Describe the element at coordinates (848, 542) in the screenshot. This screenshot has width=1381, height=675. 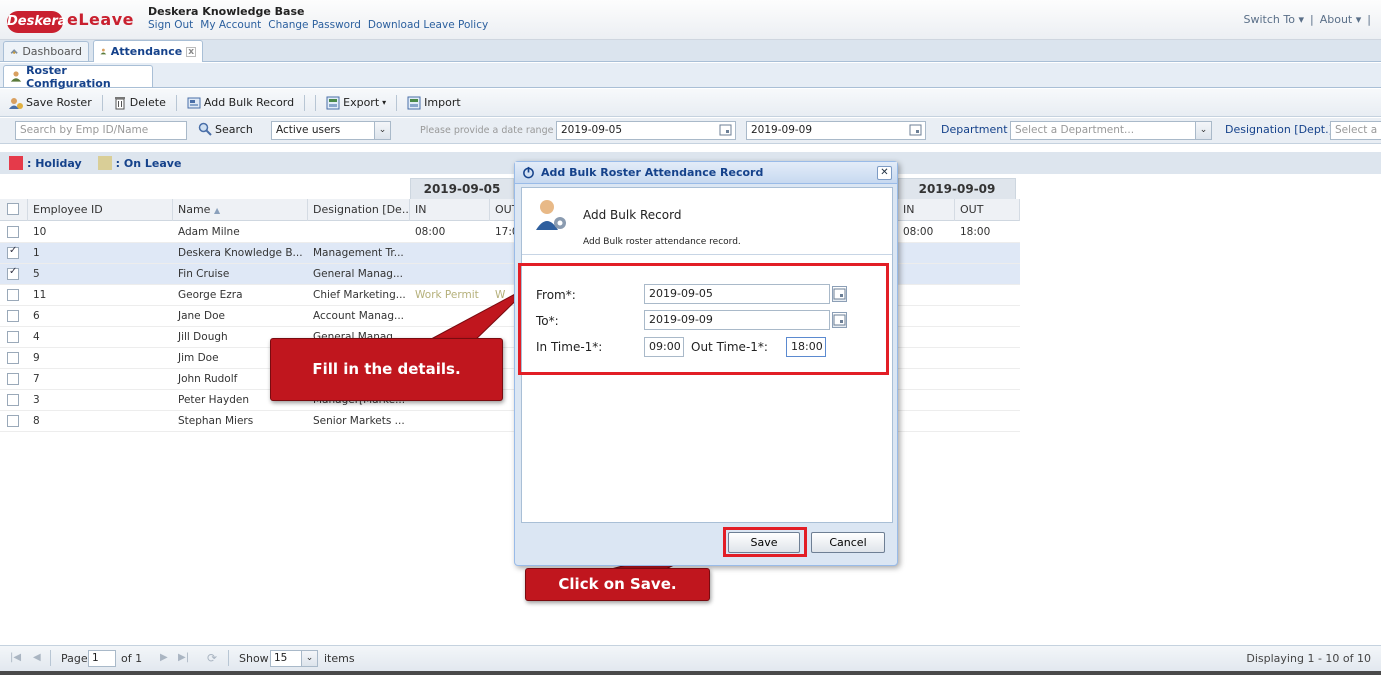
I see `cancel-button: Cancel` at that location.